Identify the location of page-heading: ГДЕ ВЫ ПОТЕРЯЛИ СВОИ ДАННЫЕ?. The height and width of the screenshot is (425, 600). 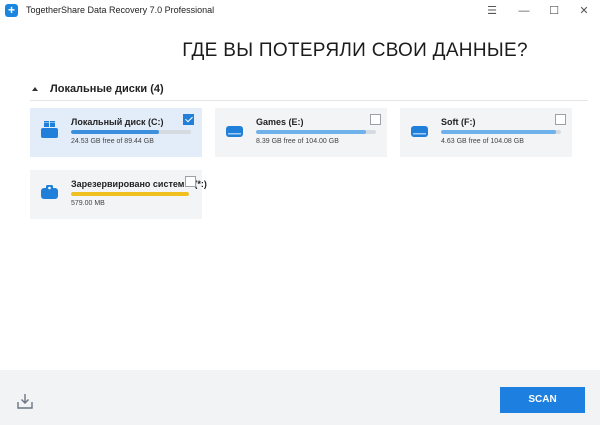
(355, 50).